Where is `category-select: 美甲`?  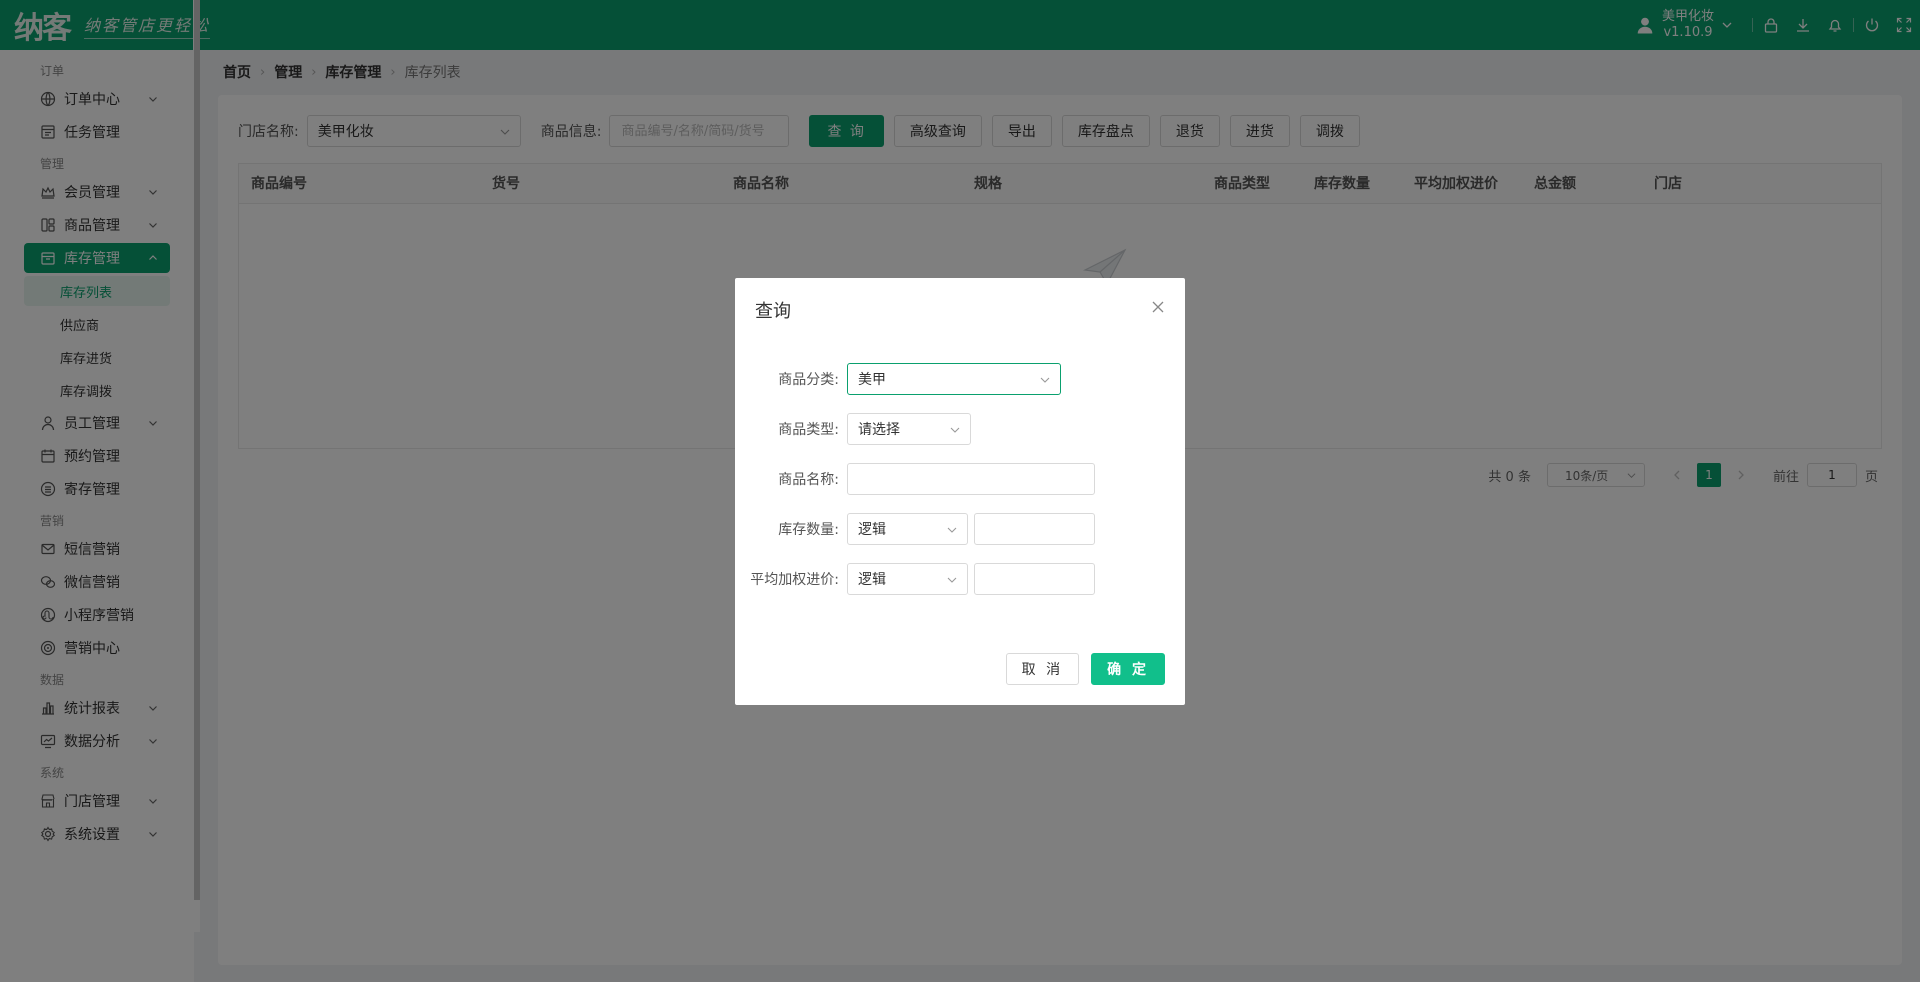
category-select: 美甲 is located at coordinates (954, 379).